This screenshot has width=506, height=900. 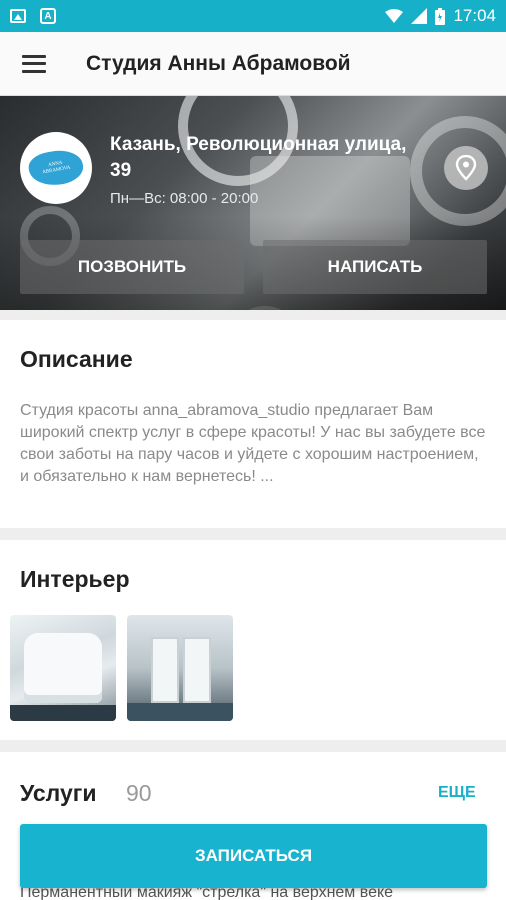 I want to click on clock: 17:04, so click(x=474, y=15).